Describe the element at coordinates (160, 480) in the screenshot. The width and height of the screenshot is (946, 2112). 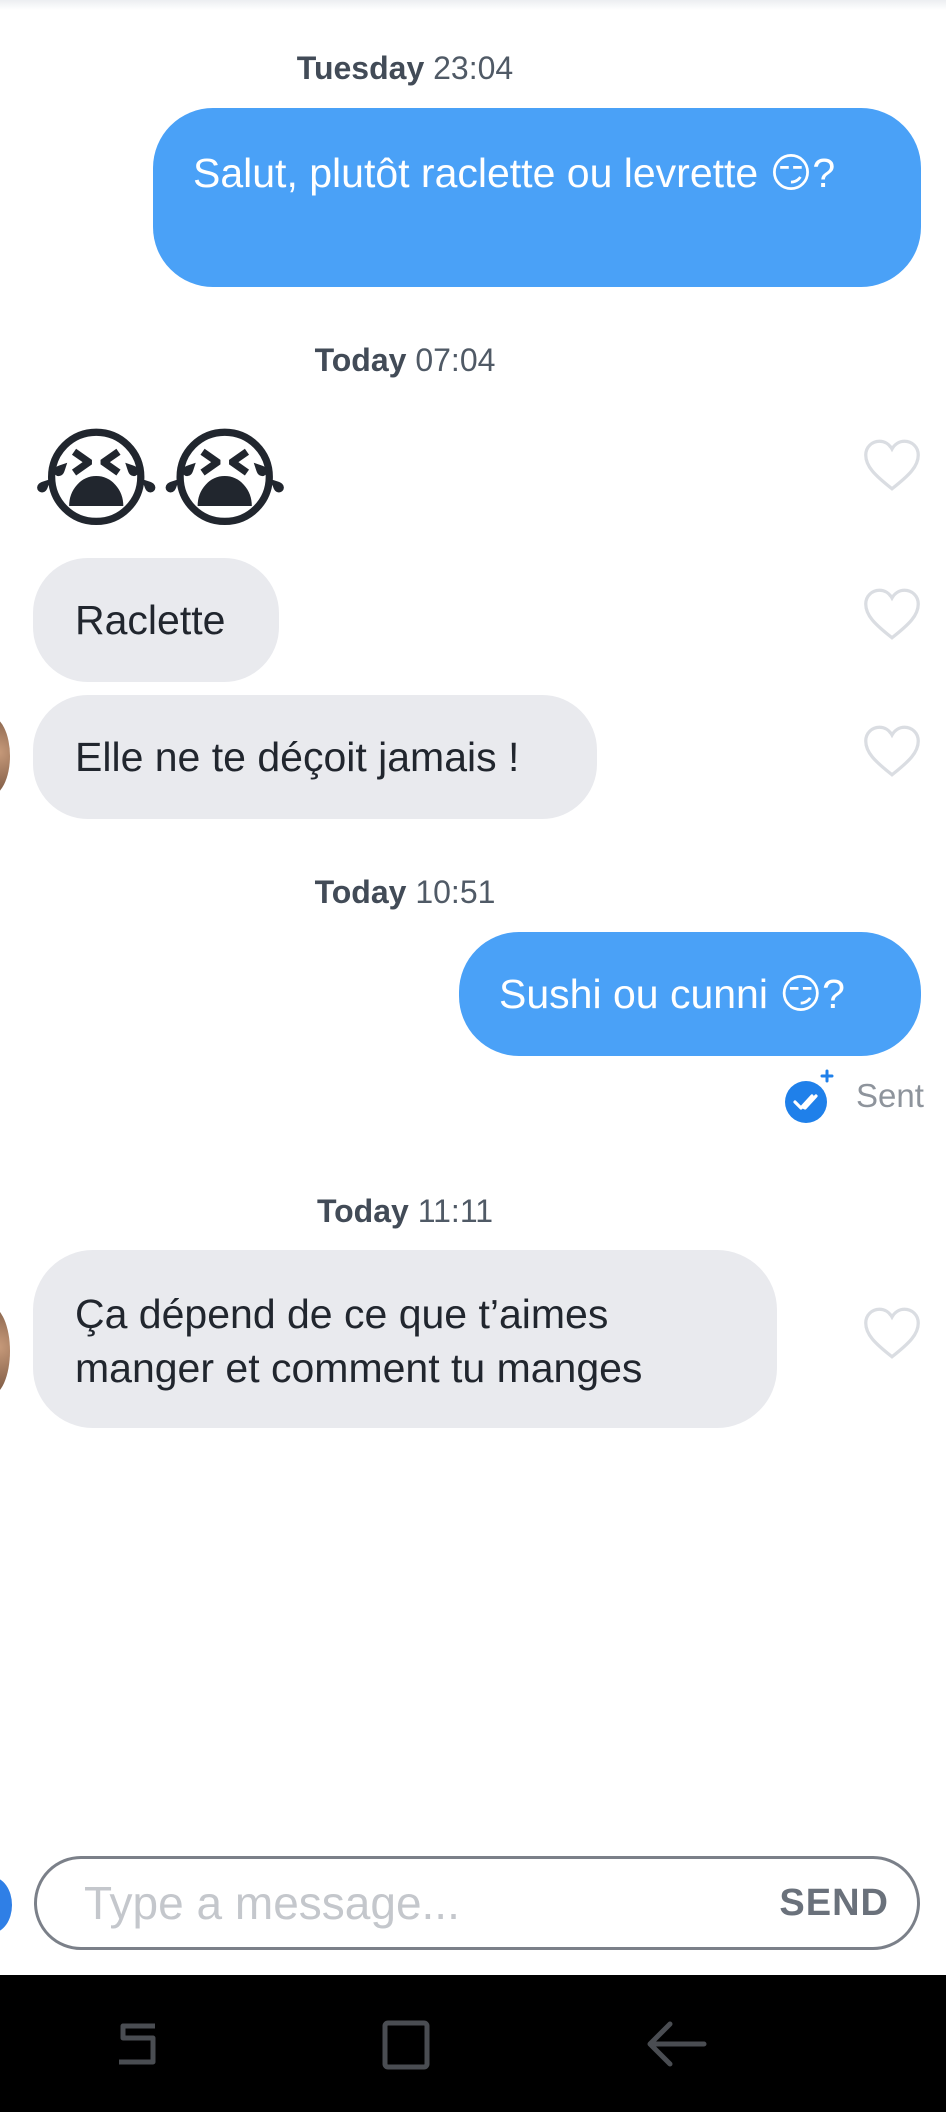
I see `emoji-message: 😭😭` at that location.